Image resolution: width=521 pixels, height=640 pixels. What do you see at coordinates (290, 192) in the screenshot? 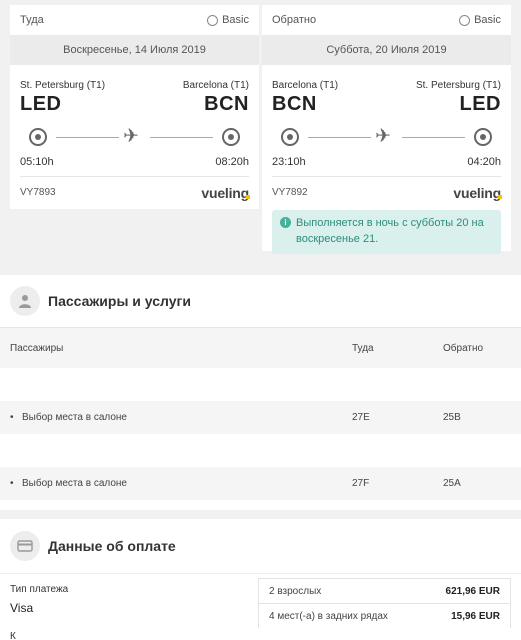
I see `return-flight-number: VY7892` at bounding box center [290, 192].